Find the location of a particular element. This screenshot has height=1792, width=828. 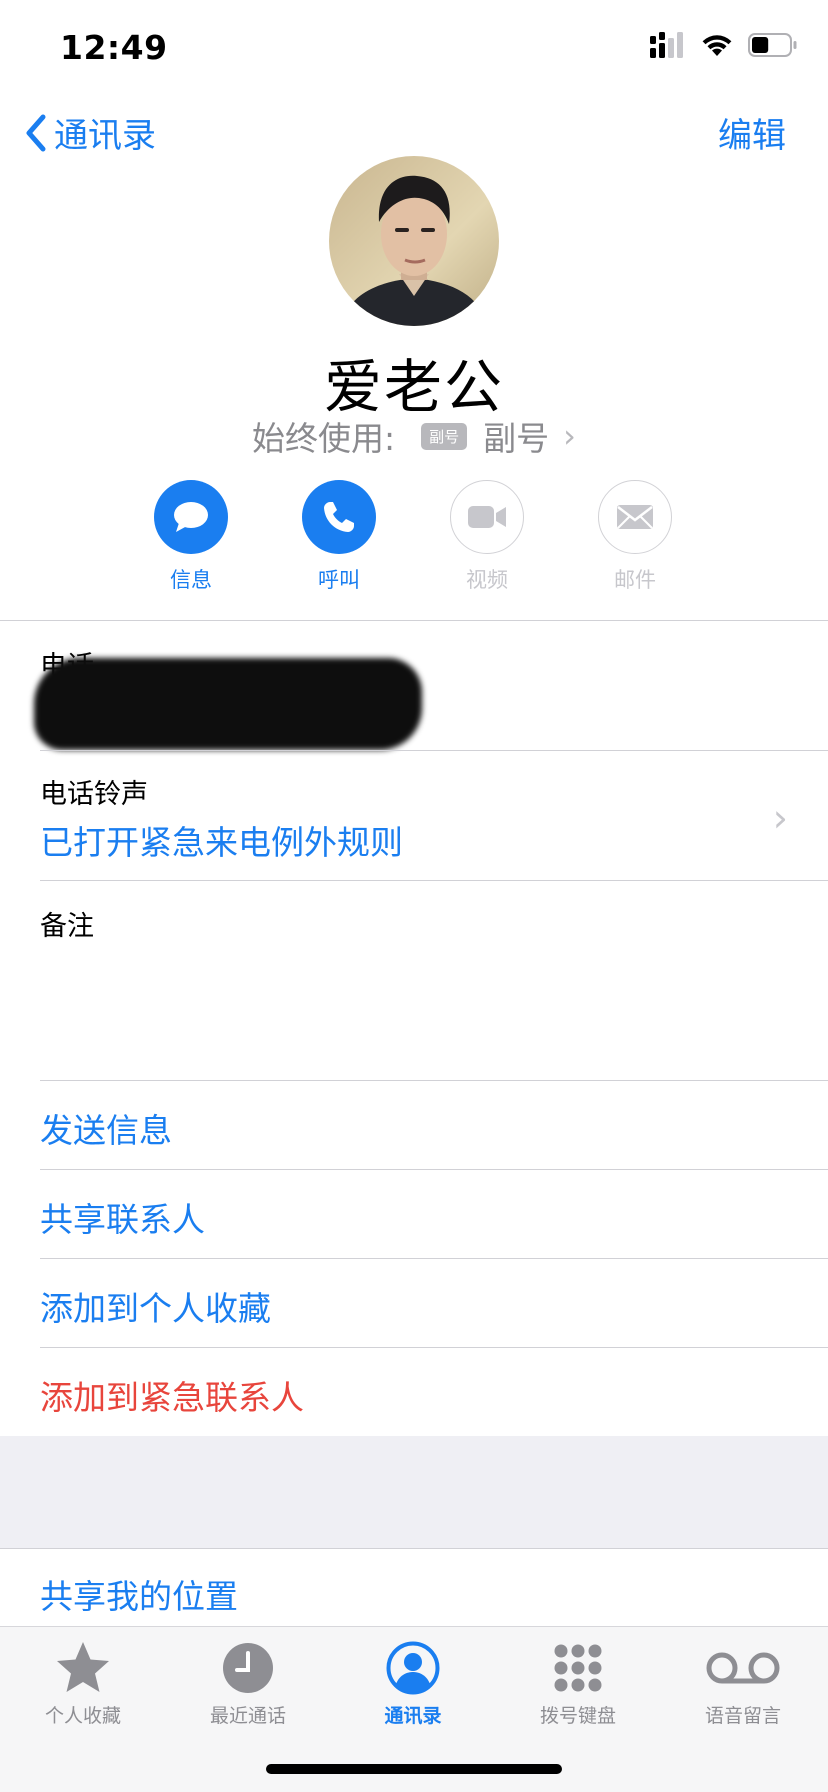

add-to-favorites-row: 添加到个人收藏 is located at coordinates (155, 1306).